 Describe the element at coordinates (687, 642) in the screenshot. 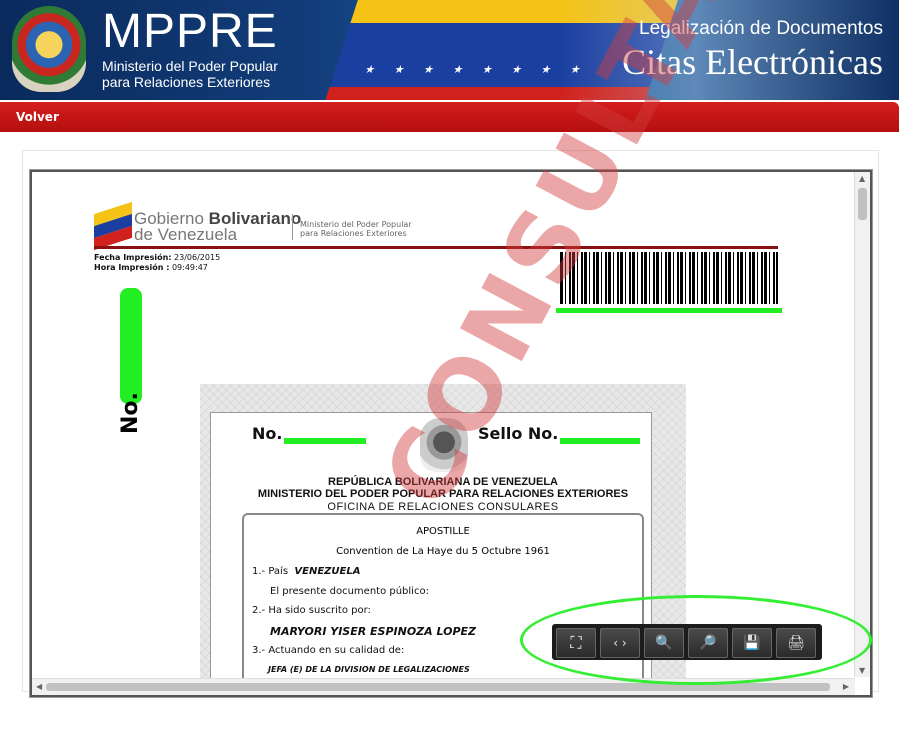

I see `viewer-toolbar: ⛶ ‹ › 🔍 🔎 💾 🖨` at that location.